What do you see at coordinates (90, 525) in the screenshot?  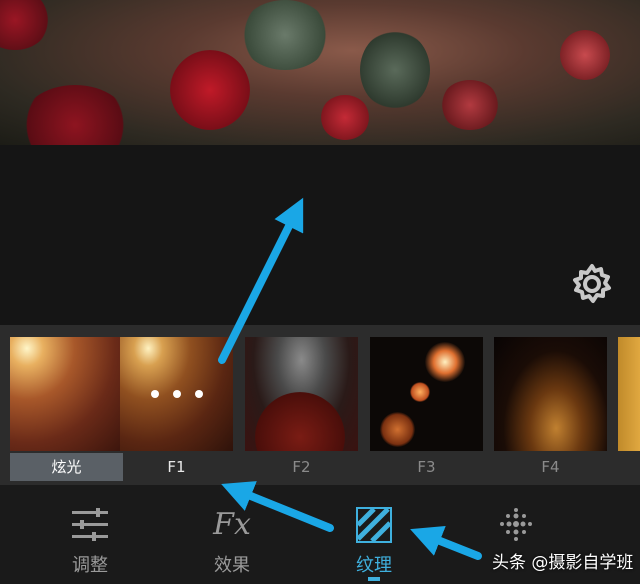 I see `sliders-icon` at bounding box center [90, 525].